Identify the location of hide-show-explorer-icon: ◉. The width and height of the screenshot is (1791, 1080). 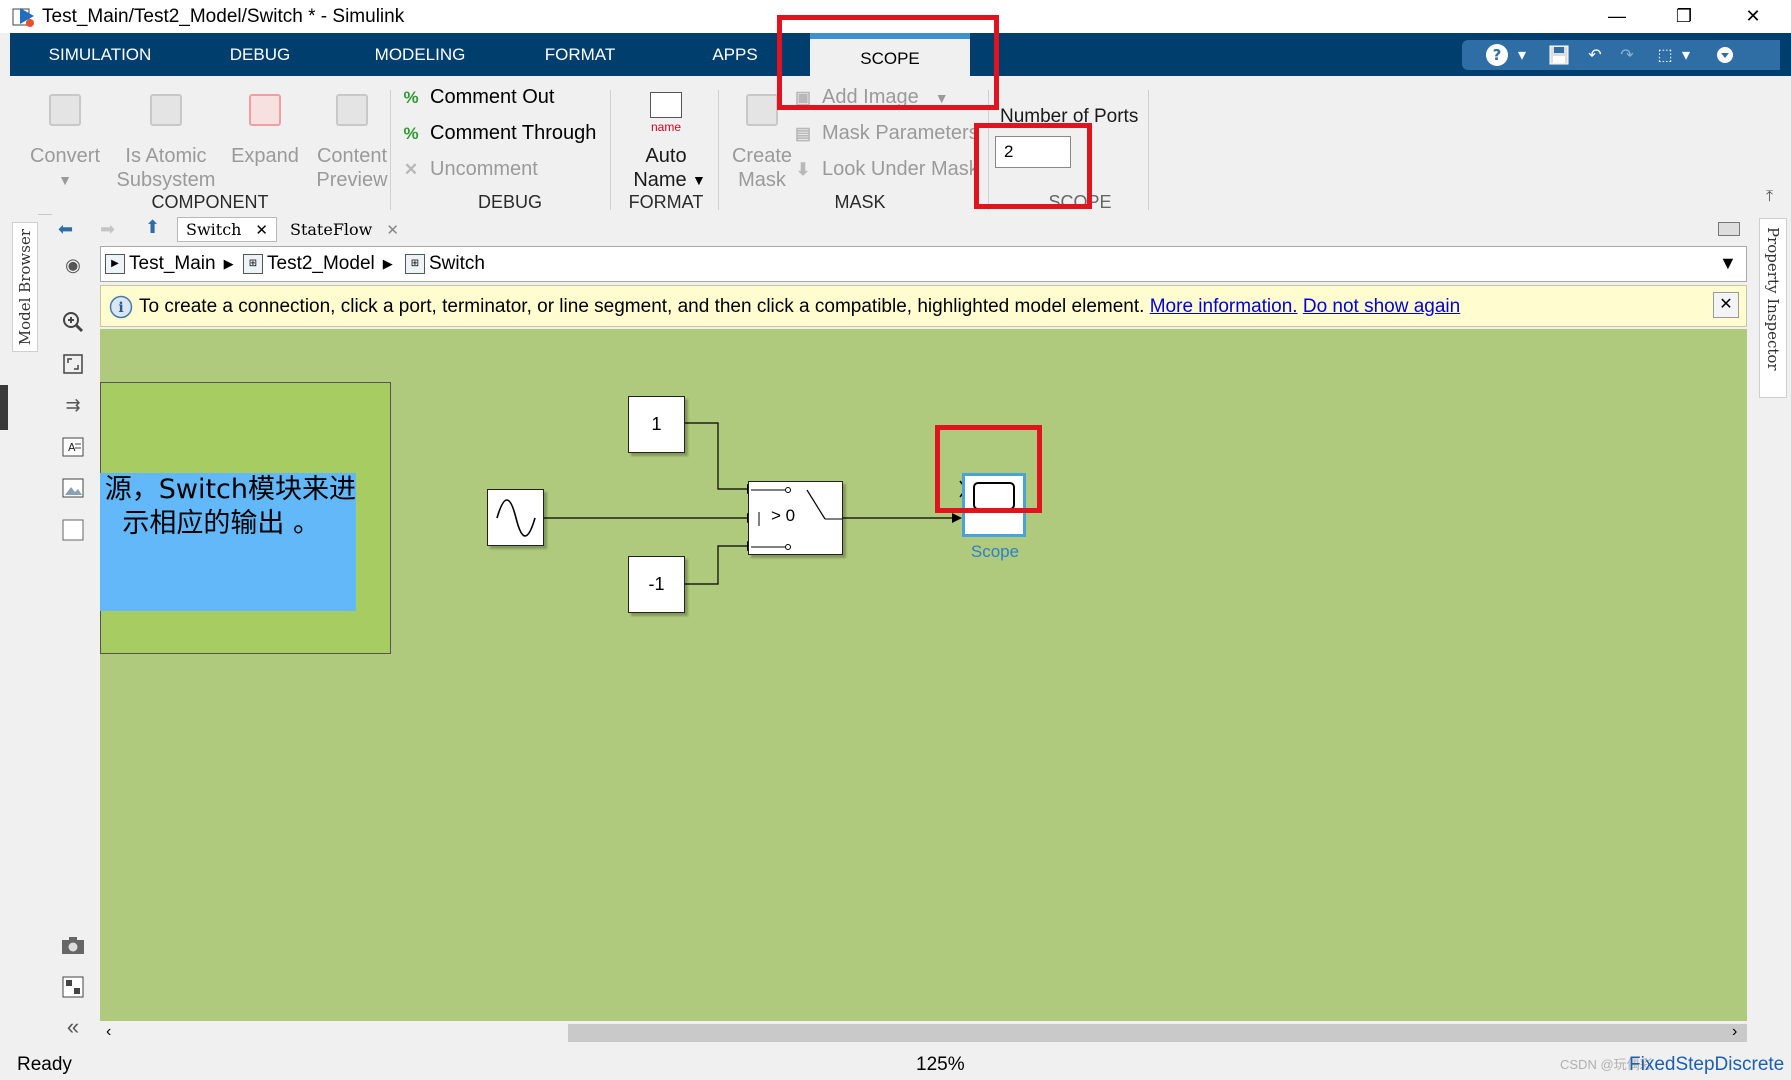
(73, 265).